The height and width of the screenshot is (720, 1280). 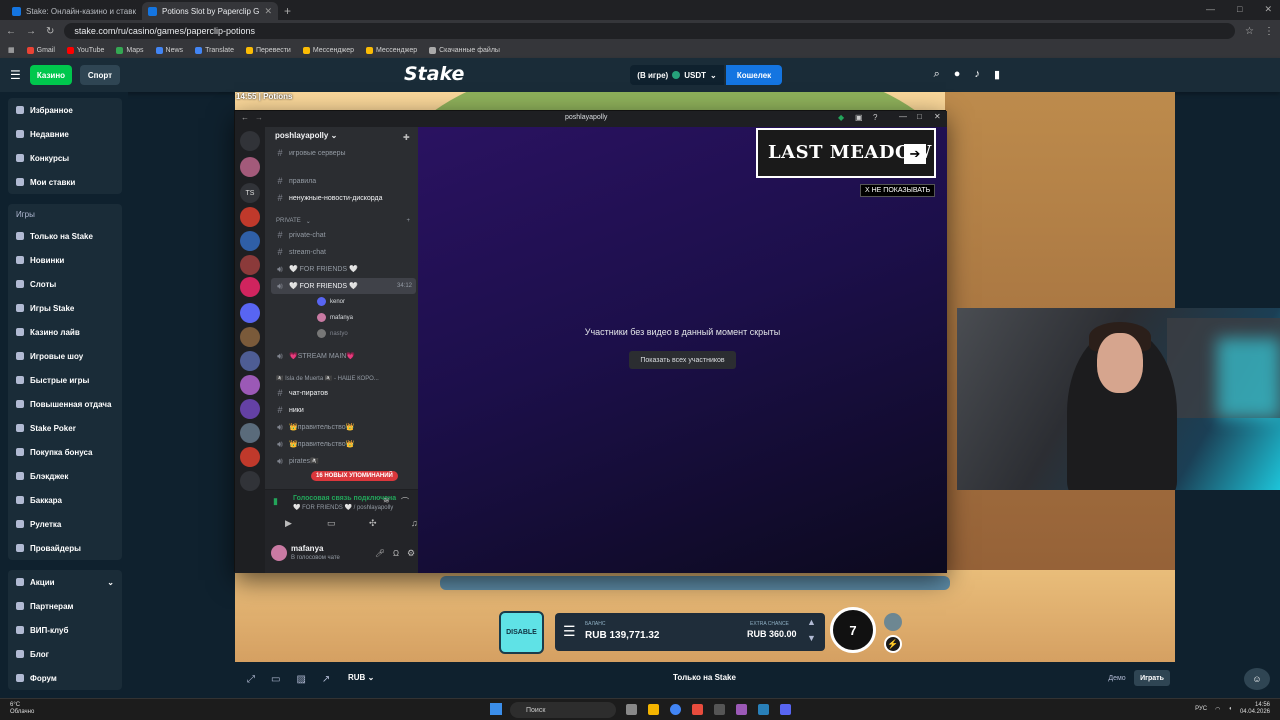 What do you see at coordinates (65, 380) in the screenshot?
I see `sidebar-item-quick-games: Быстрые игры` at bounding box center [65, 380].